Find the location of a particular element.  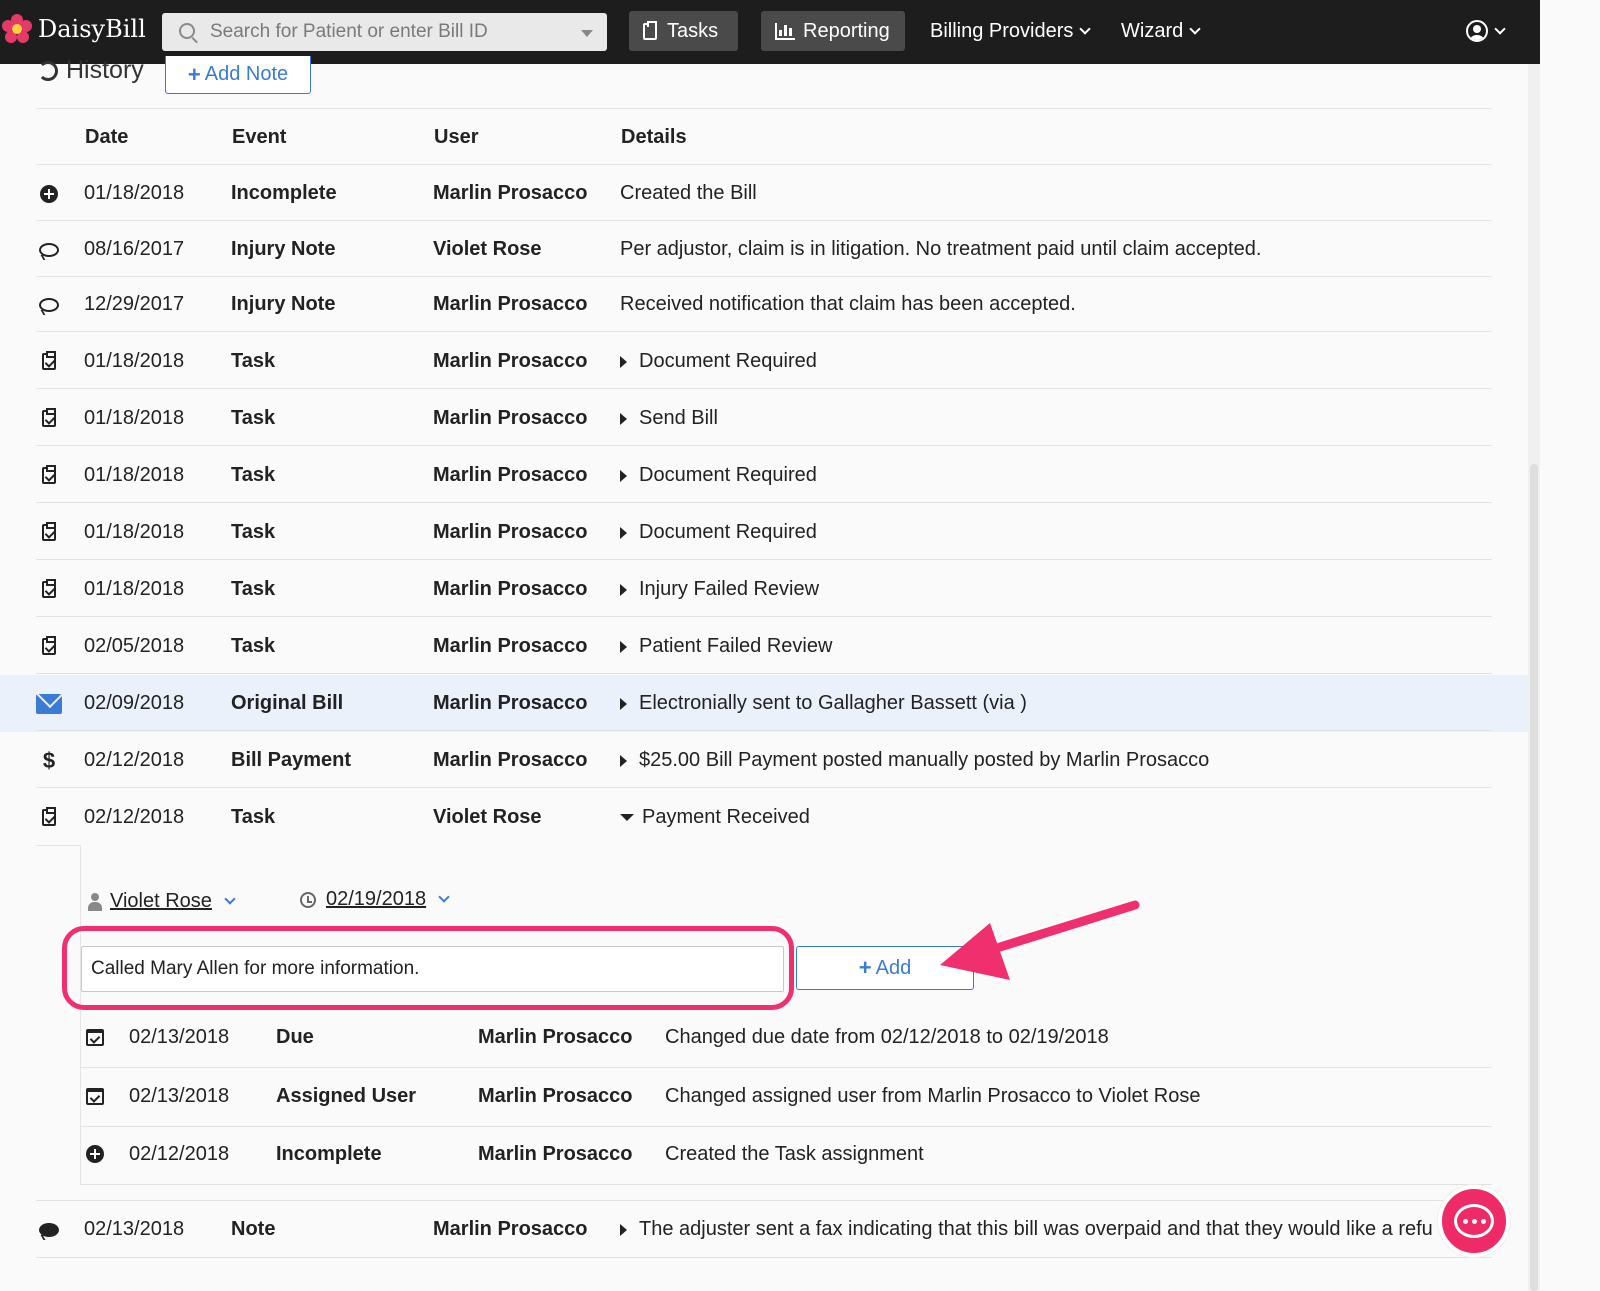

task-note-input is located at coordinates (432, 969).